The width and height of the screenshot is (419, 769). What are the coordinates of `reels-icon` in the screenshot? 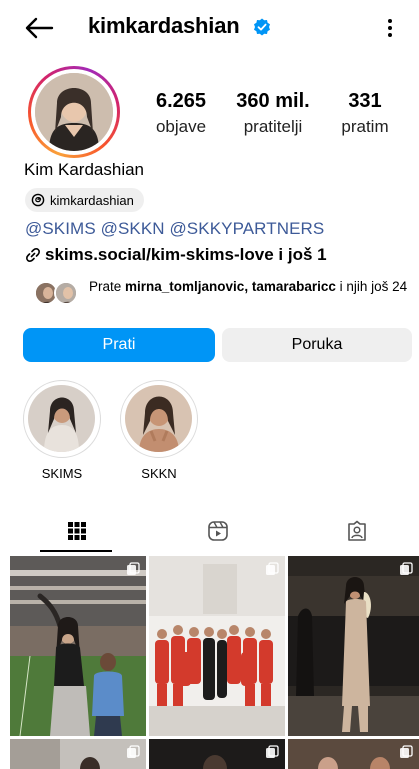 It's located at (217, 531).